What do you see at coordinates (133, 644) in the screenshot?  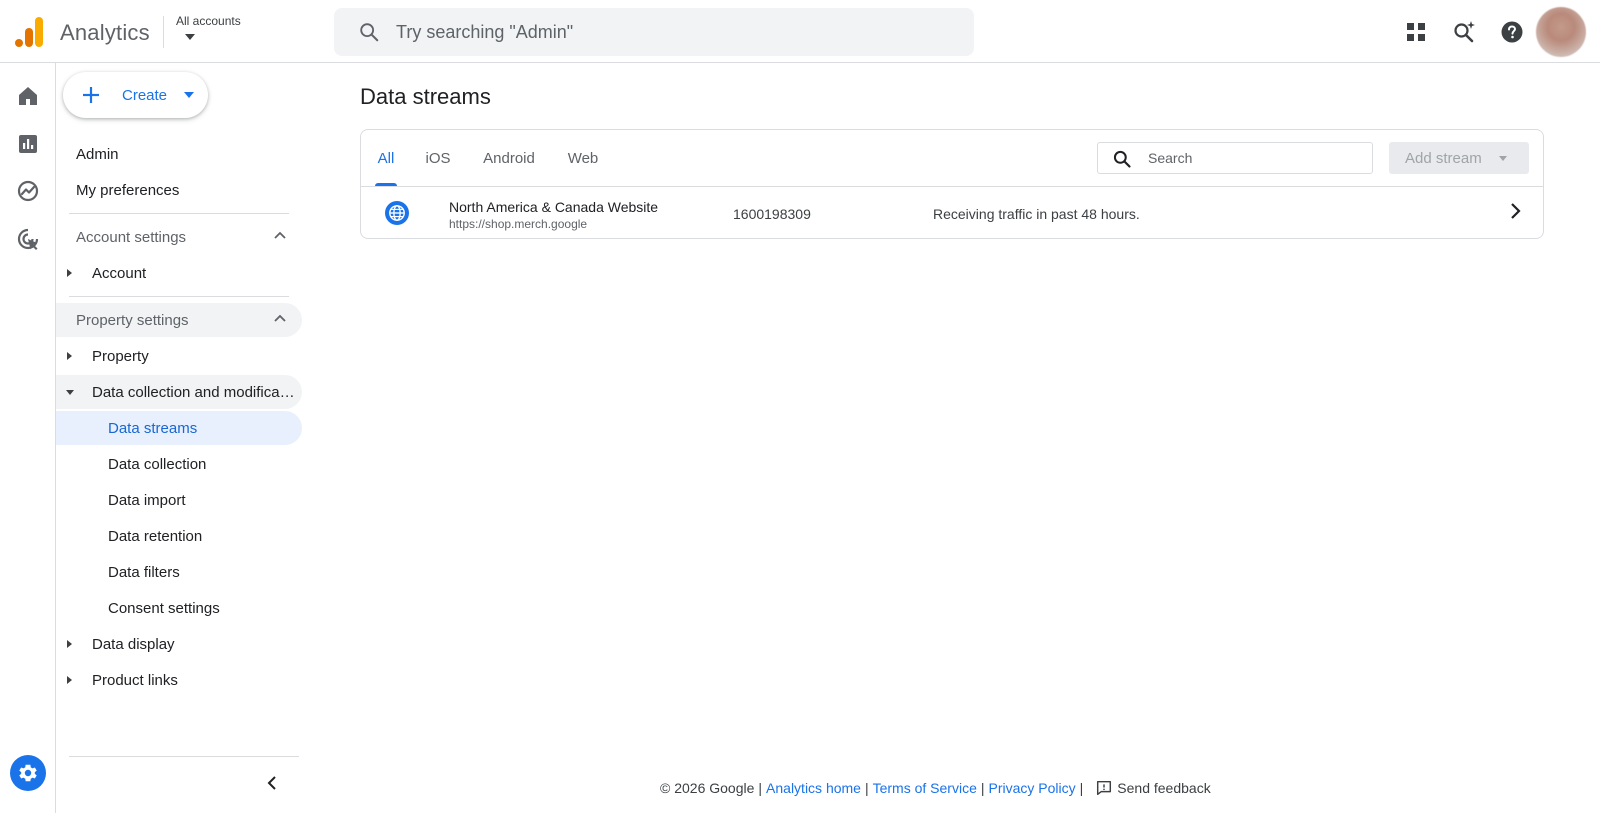 I see `nav-item-label: Data display` at bounding box center [133, 644].